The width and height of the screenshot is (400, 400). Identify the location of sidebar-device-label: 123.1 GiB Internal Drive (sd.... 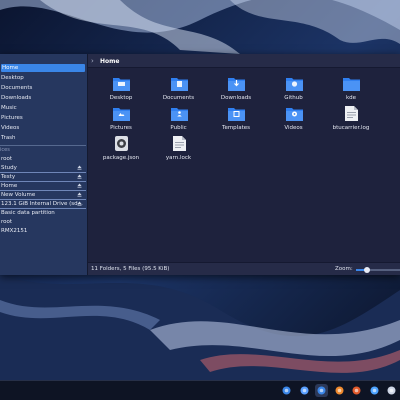
(42, 204).